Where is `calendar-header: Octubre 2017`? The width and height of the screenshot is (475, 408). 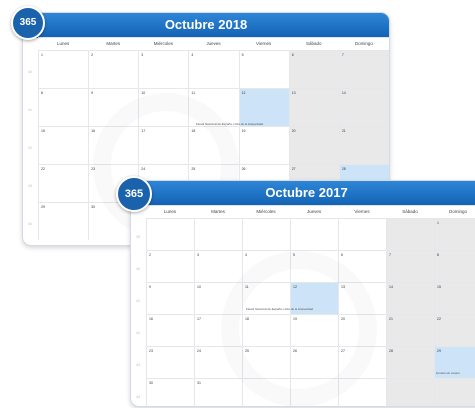
calendar-header: Octubre 2017 is located at coordinates (303, 193).